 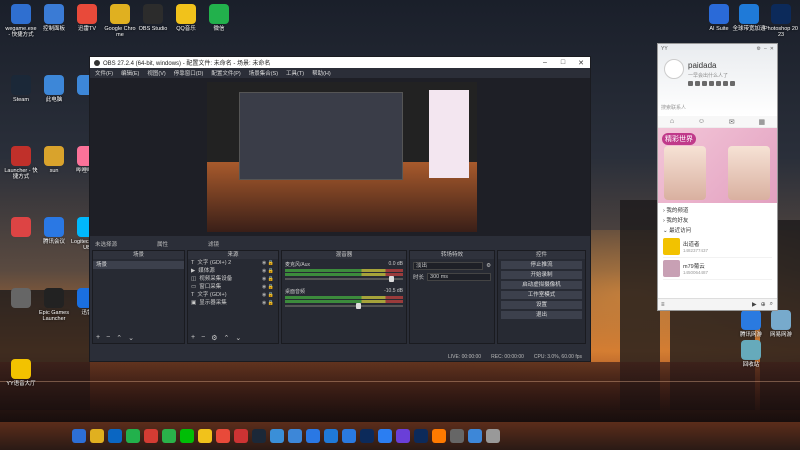 I want to click on desktop-icon: 迅雷TV, so click(x=87, y=18).